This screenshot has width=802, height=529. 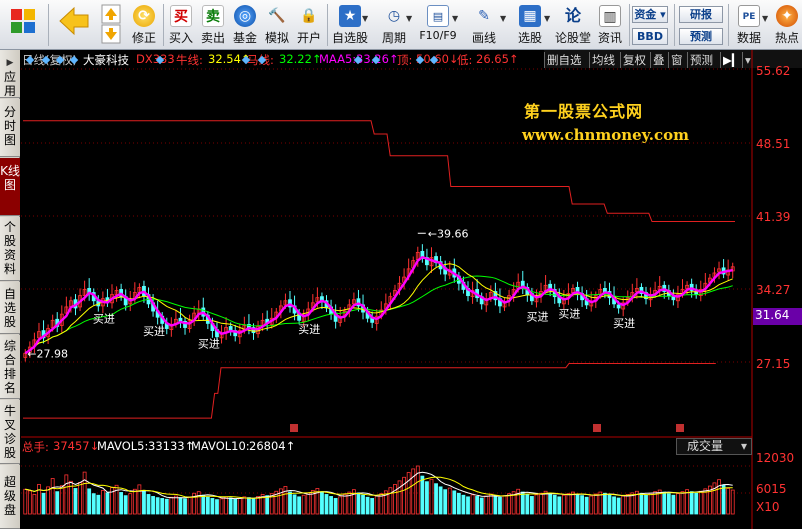 I want to click on open-account-label: 开户, so click(x=308, y=38).